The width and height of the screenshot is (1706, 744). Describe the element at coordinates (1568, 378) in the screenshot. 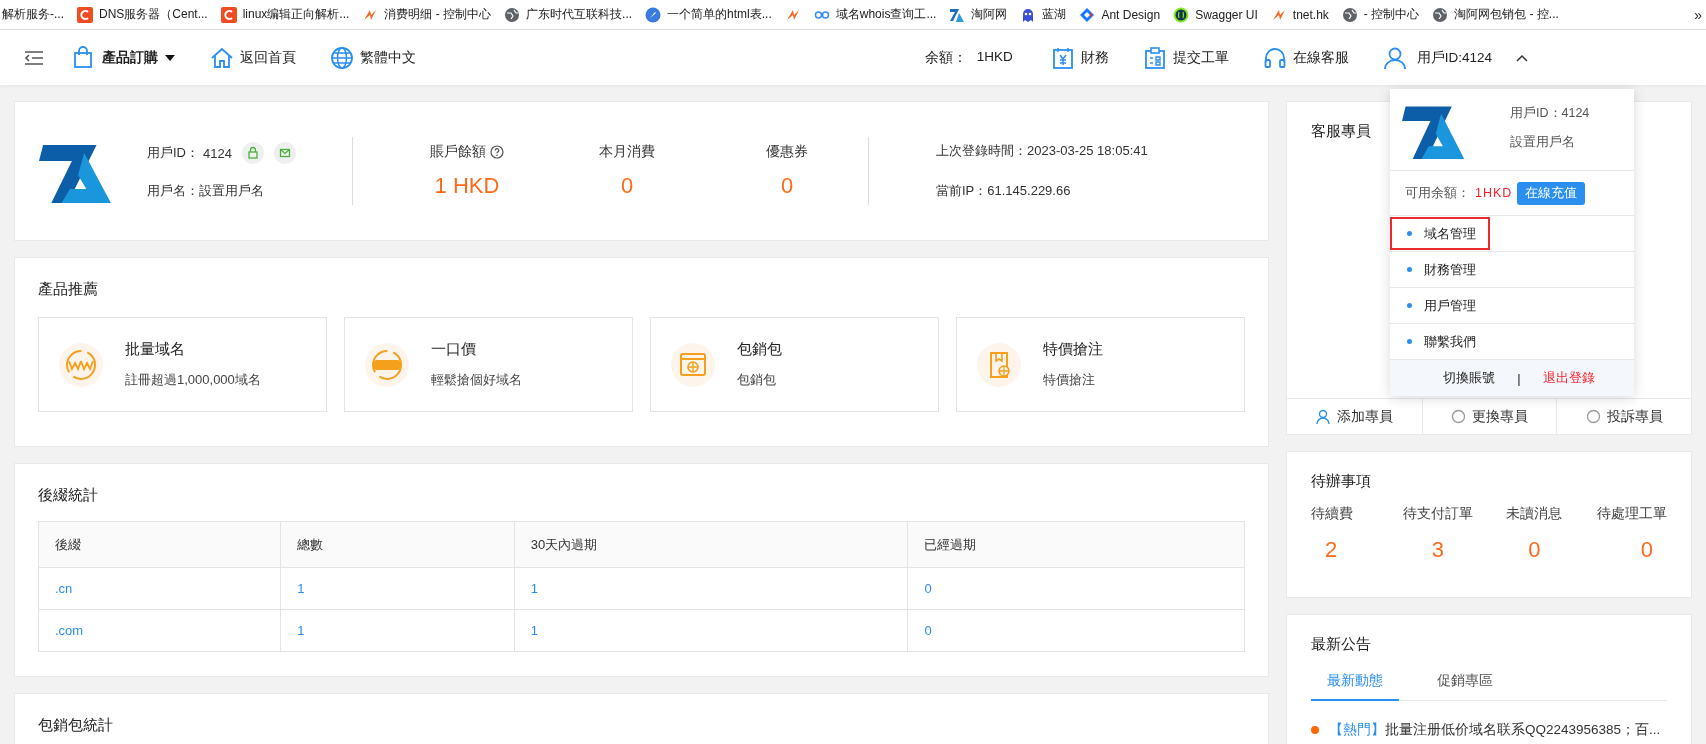

I see `logout-link: 退出登錄` at that location.